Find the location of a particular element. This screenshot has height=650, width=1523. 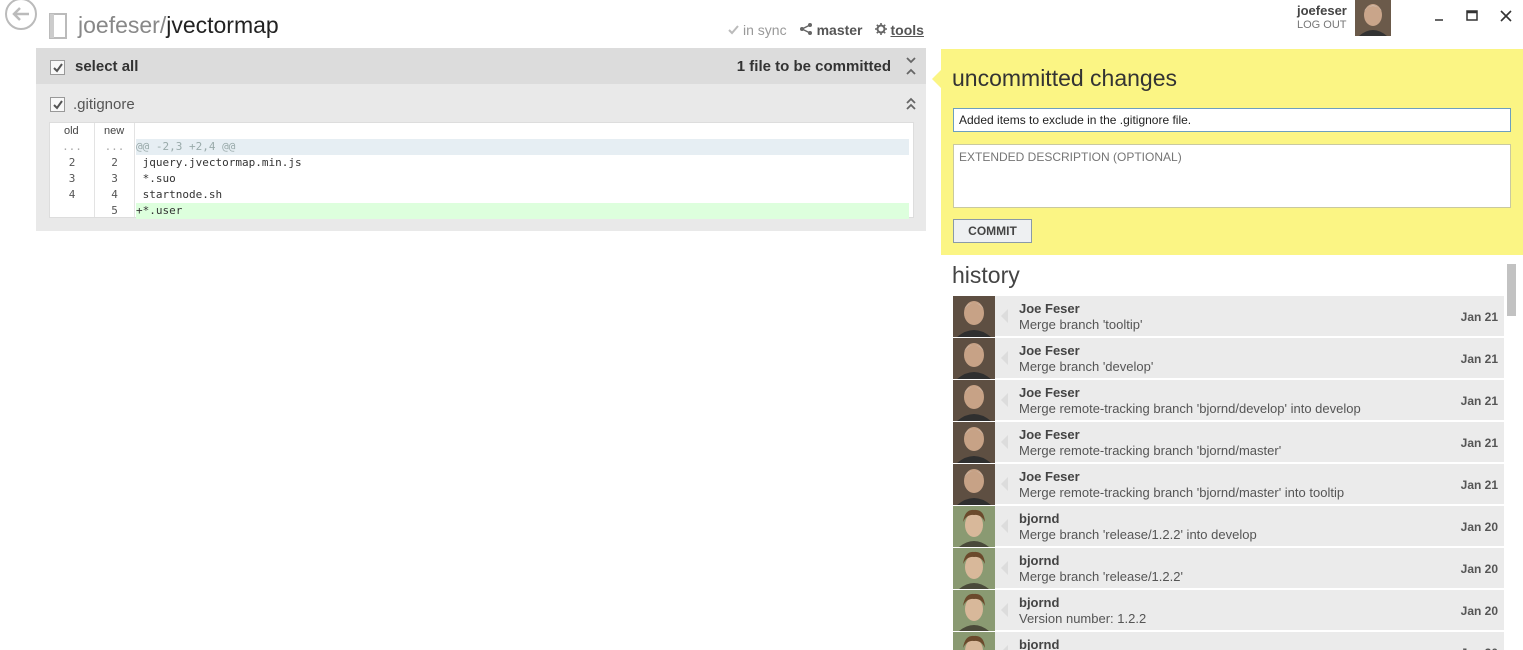

new-line-number: 5 is located at coordinates (114, 210).